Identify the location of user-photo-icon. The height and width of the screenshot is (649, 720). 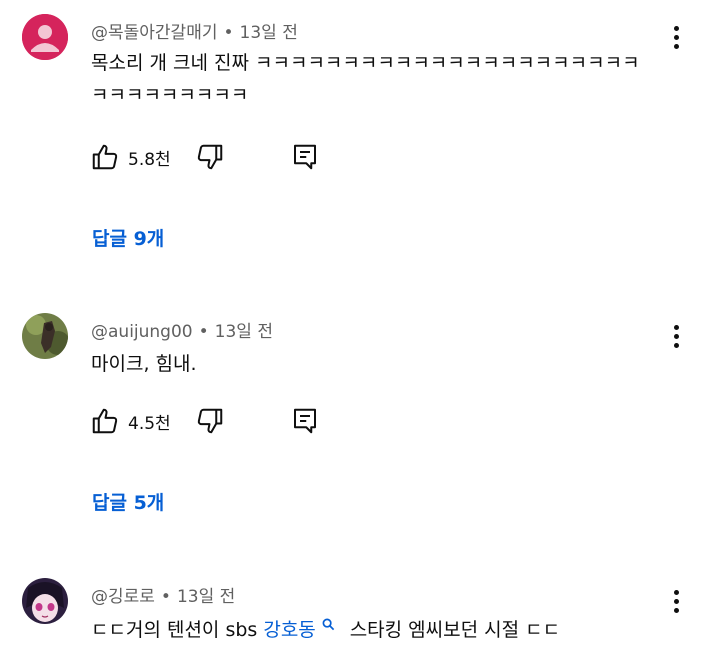
(45, 336).